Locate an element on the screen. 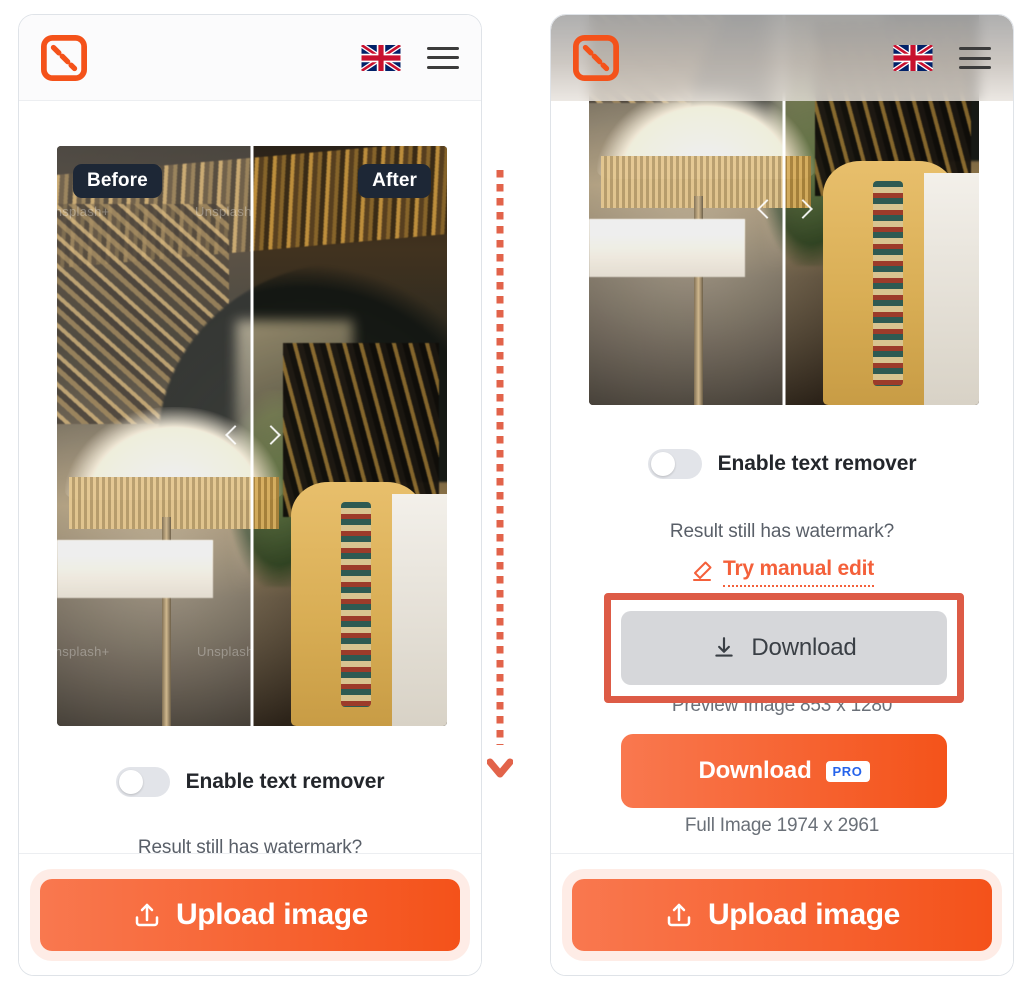 This screenshot has height=990, width=1024. try-manual-edit-link: Try manual edit is located at coordinates (782, 572).